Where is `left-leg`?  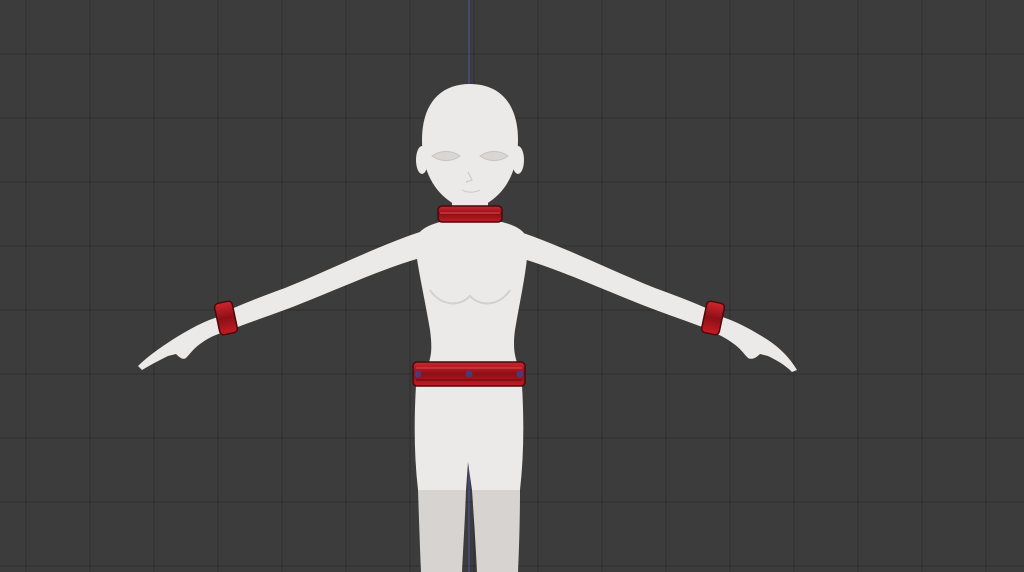
left-leg is located at coordinates (442, 531).